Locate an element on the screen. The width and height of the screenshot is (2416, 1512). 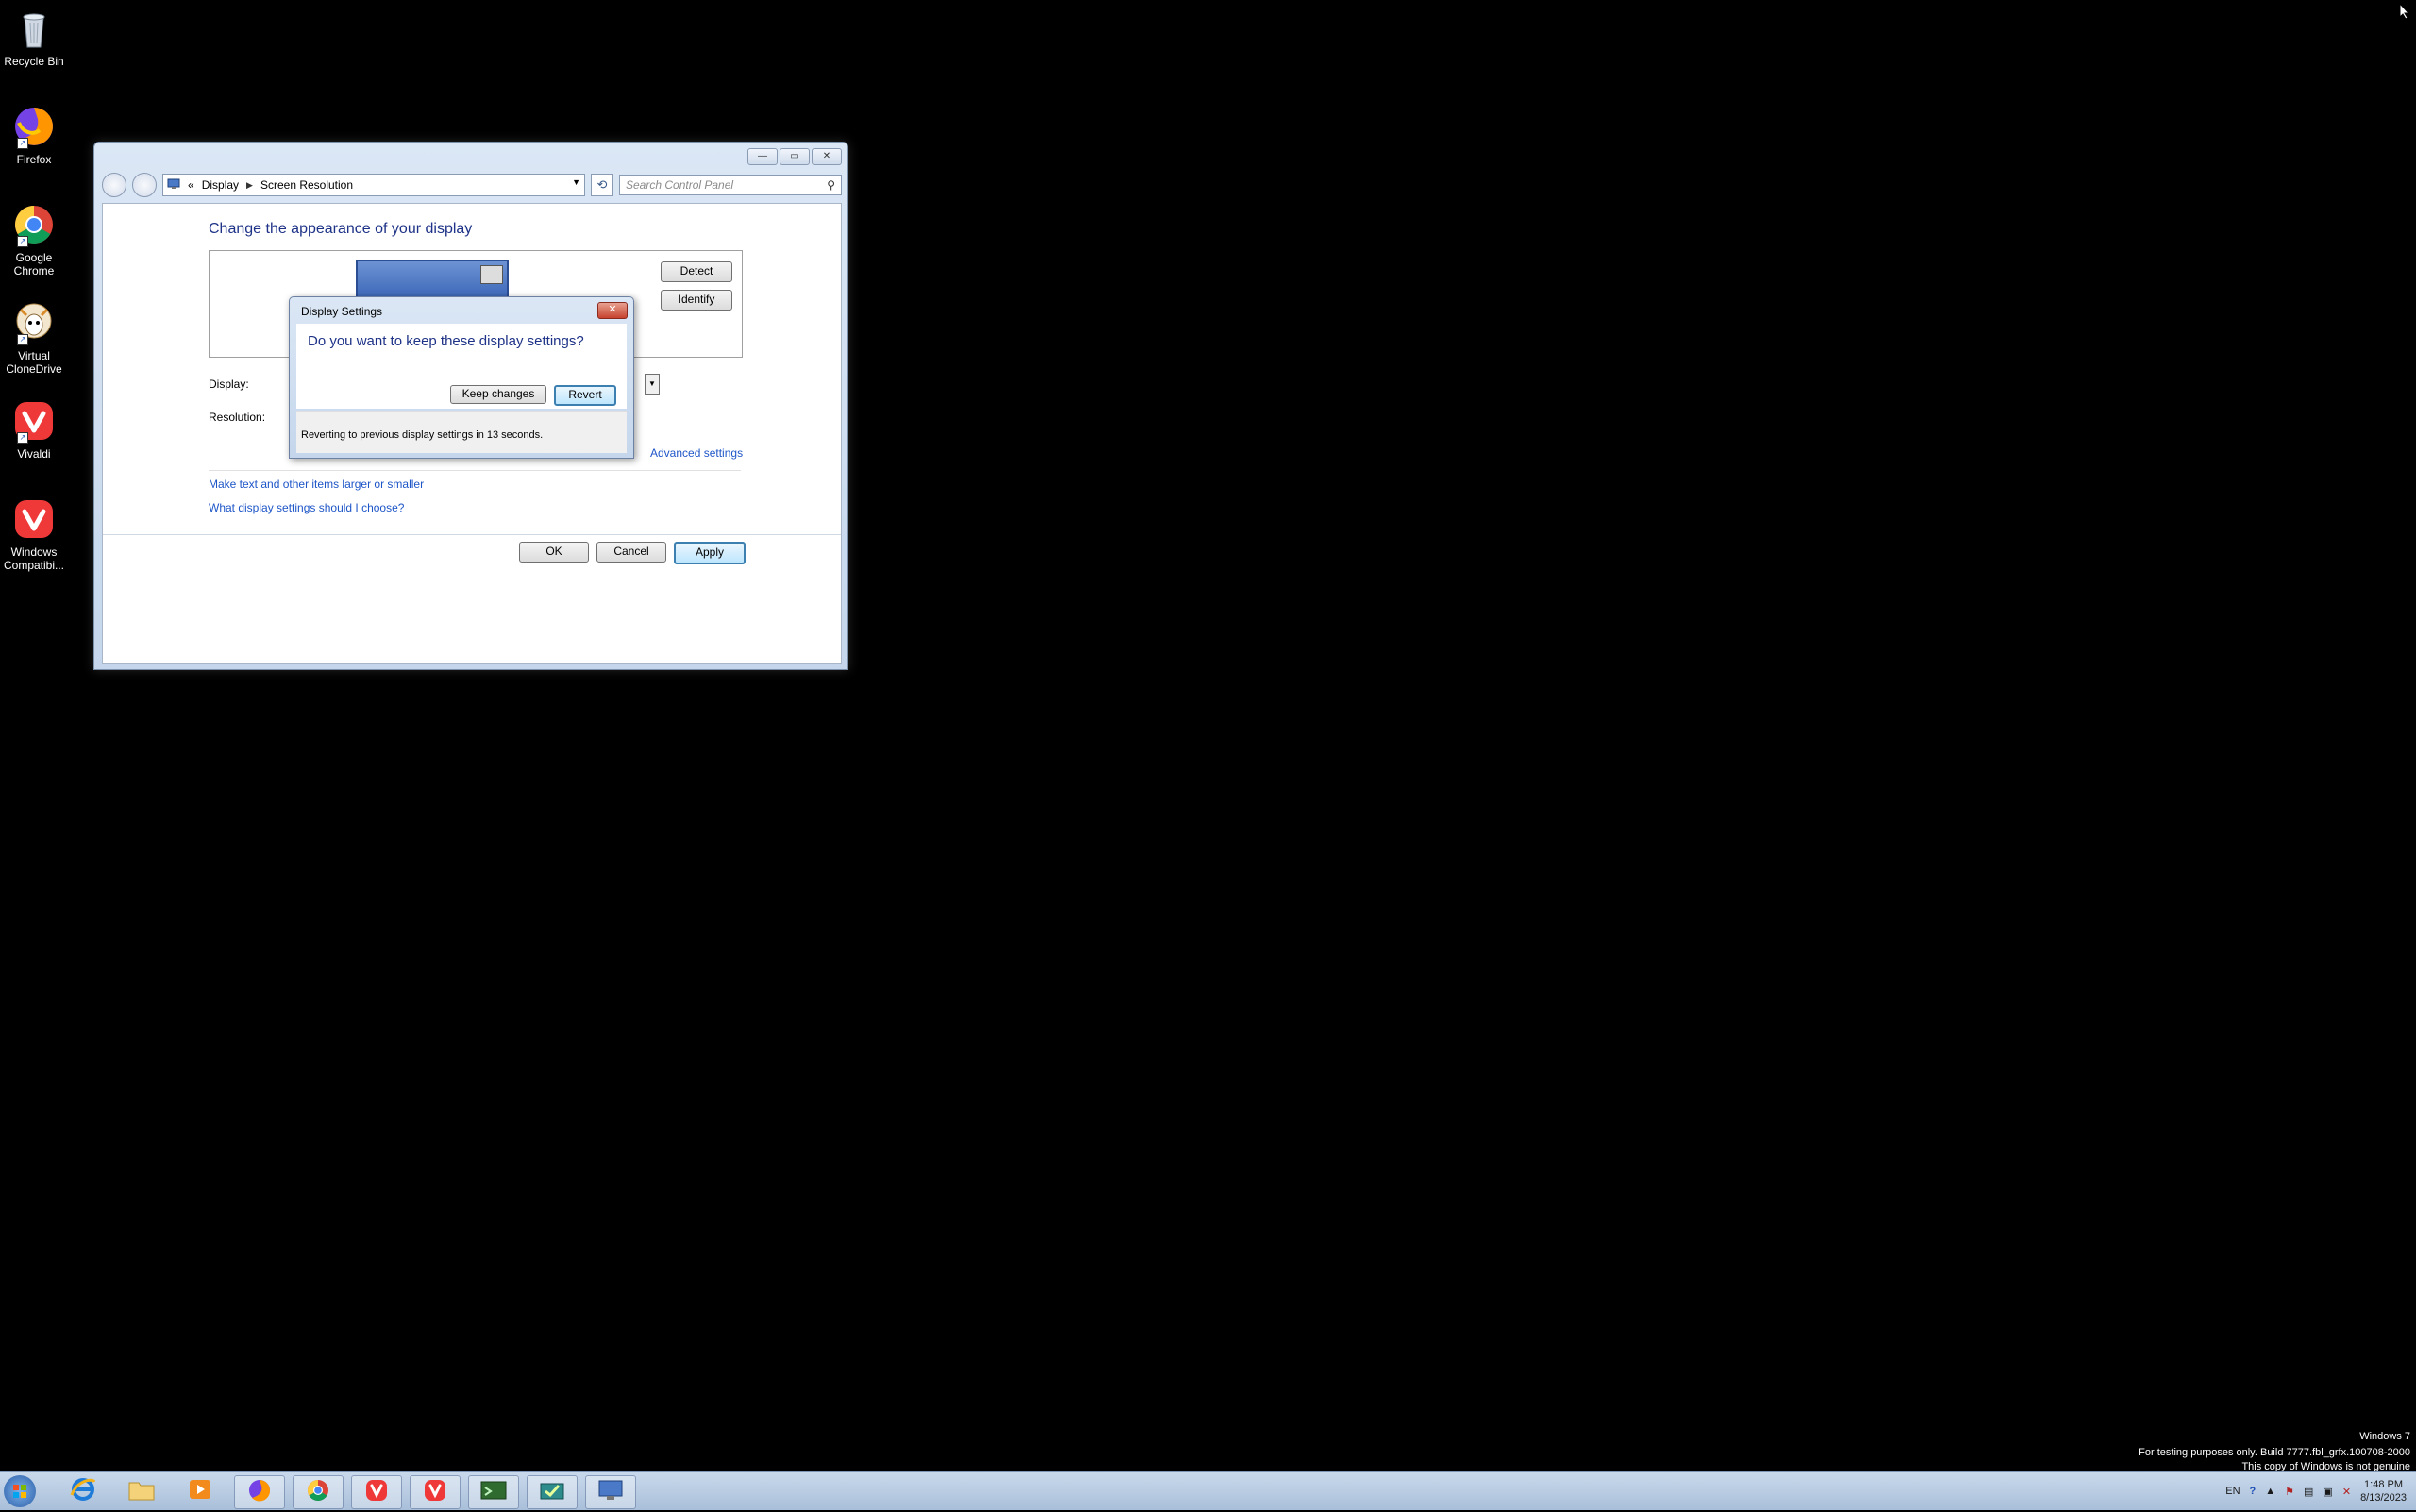
clock-time: 1:48 PM is located at coordinates (2384, 1484).